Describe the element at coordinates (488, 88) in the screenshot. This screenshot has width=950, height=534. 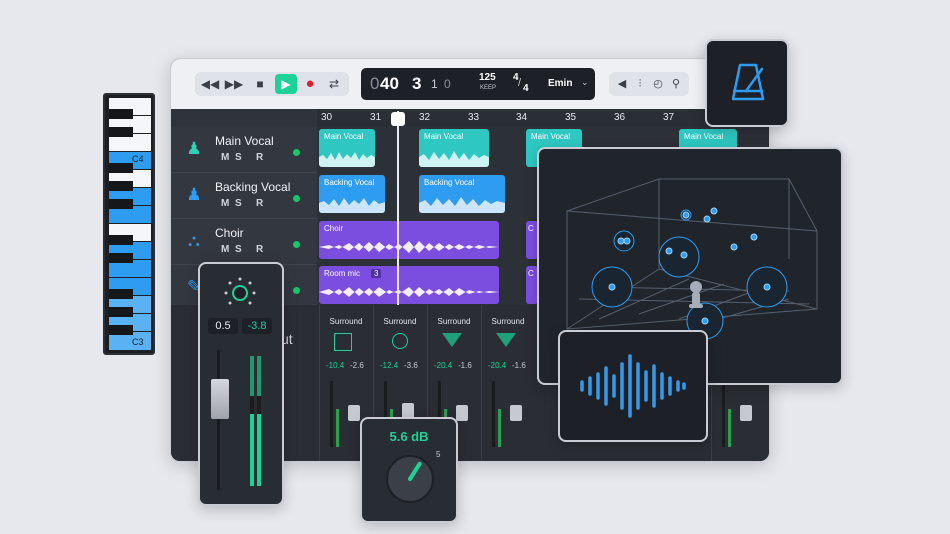
I see `tempo-label: KEEP` at that location.